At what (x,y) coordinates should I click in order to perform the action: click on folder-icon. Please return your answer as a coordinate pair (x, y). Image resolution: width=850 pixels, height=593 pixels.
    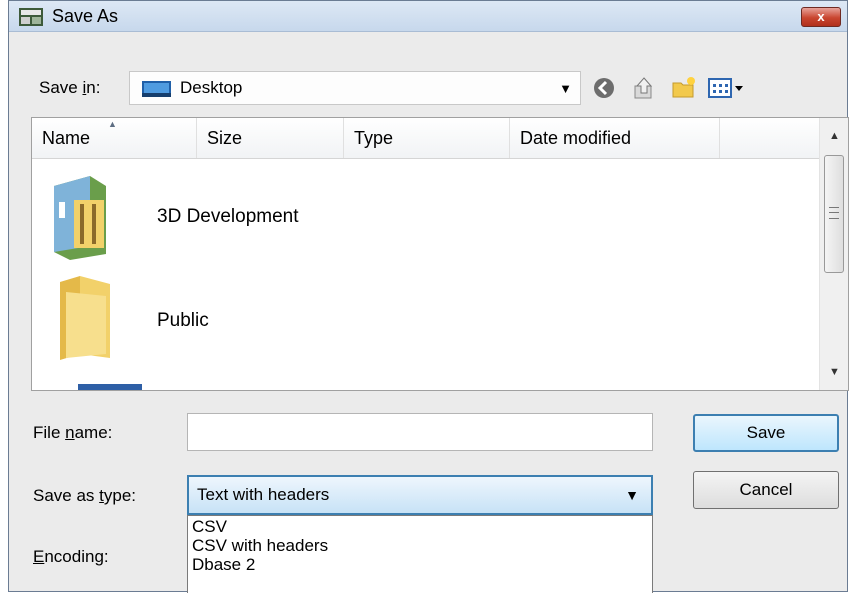
    Looking at the image, I should click on (85, 318).